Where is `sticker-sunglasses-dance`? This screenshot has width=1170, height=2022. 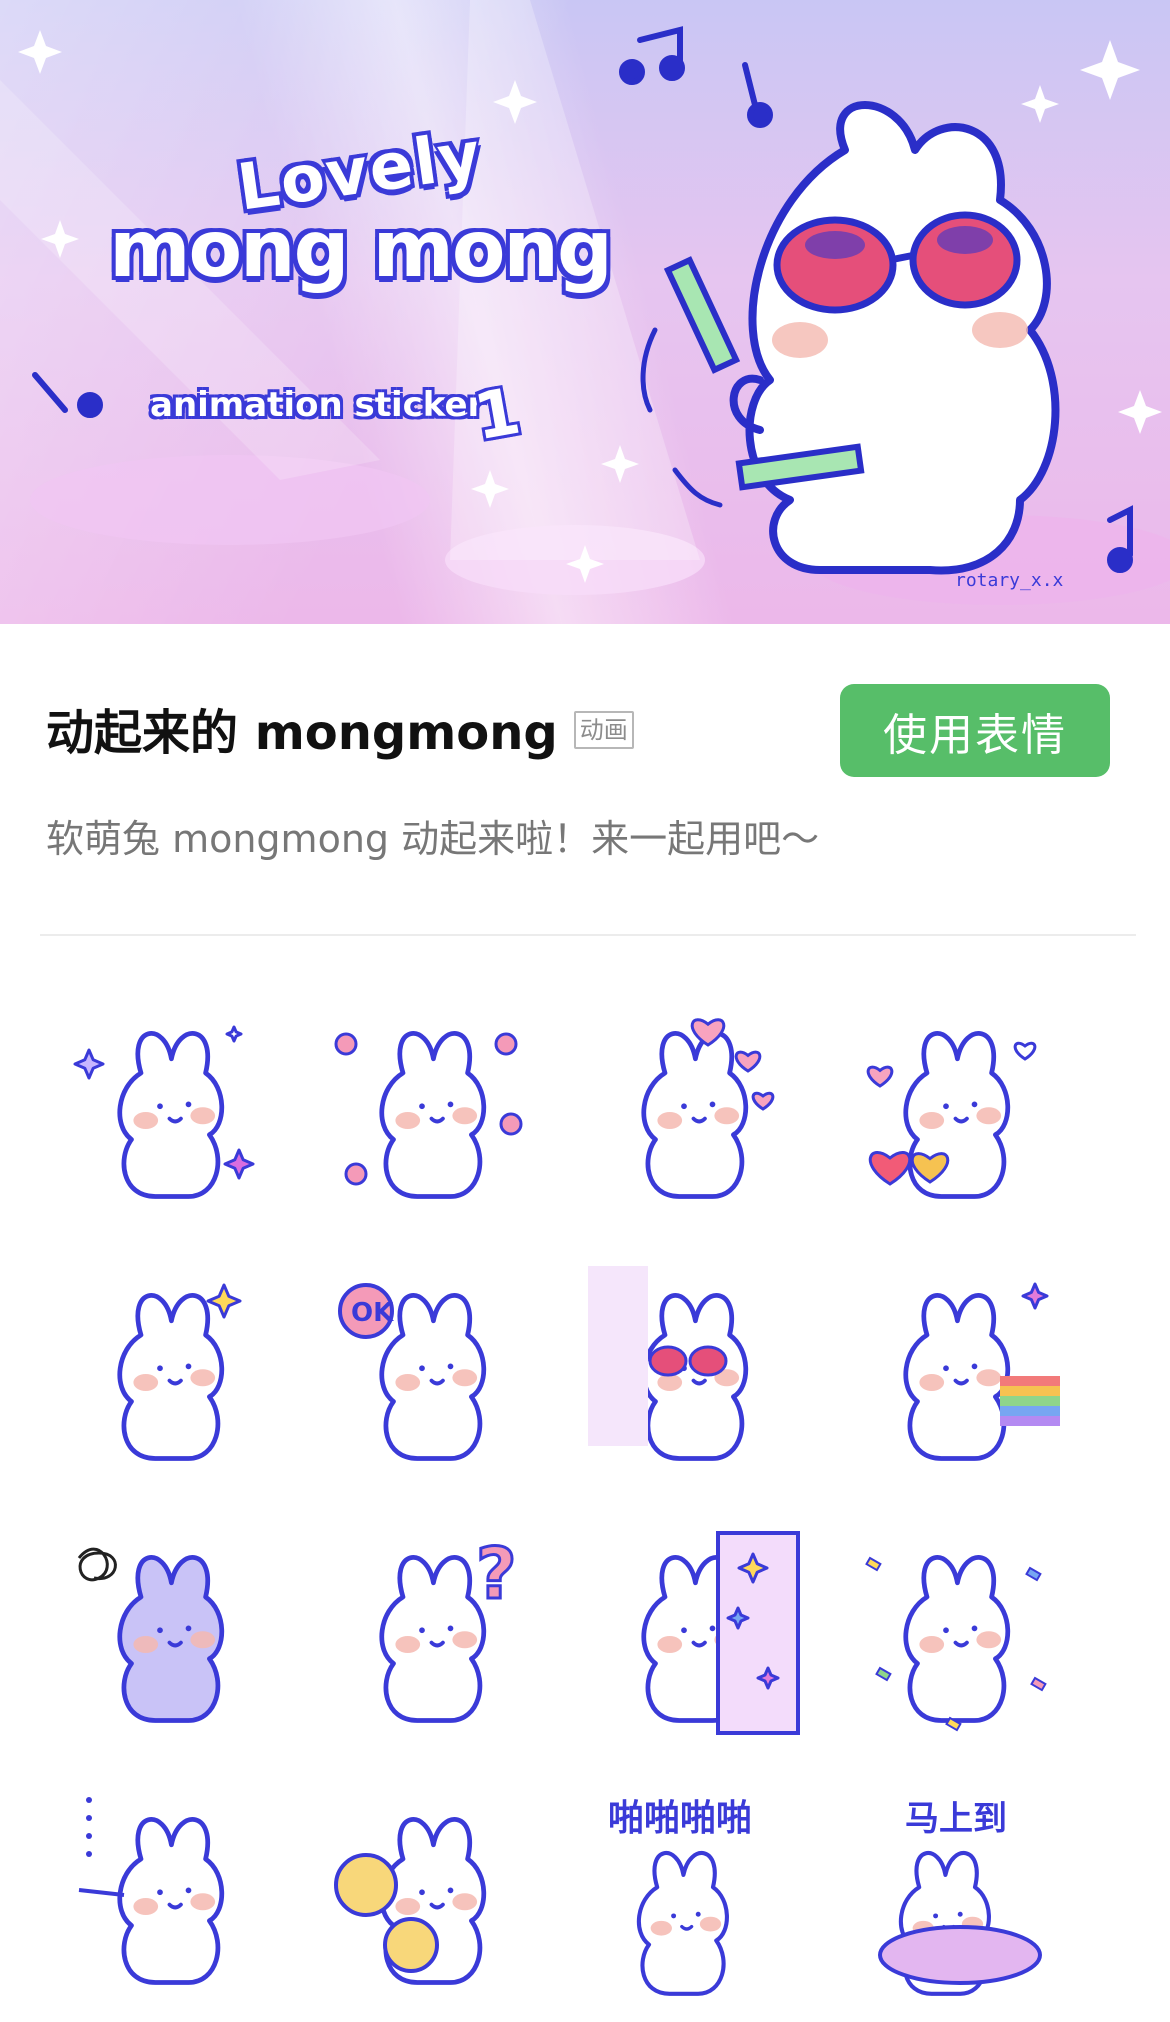 sticker-sunglasses-dance is located at coordinates (695, 1373).